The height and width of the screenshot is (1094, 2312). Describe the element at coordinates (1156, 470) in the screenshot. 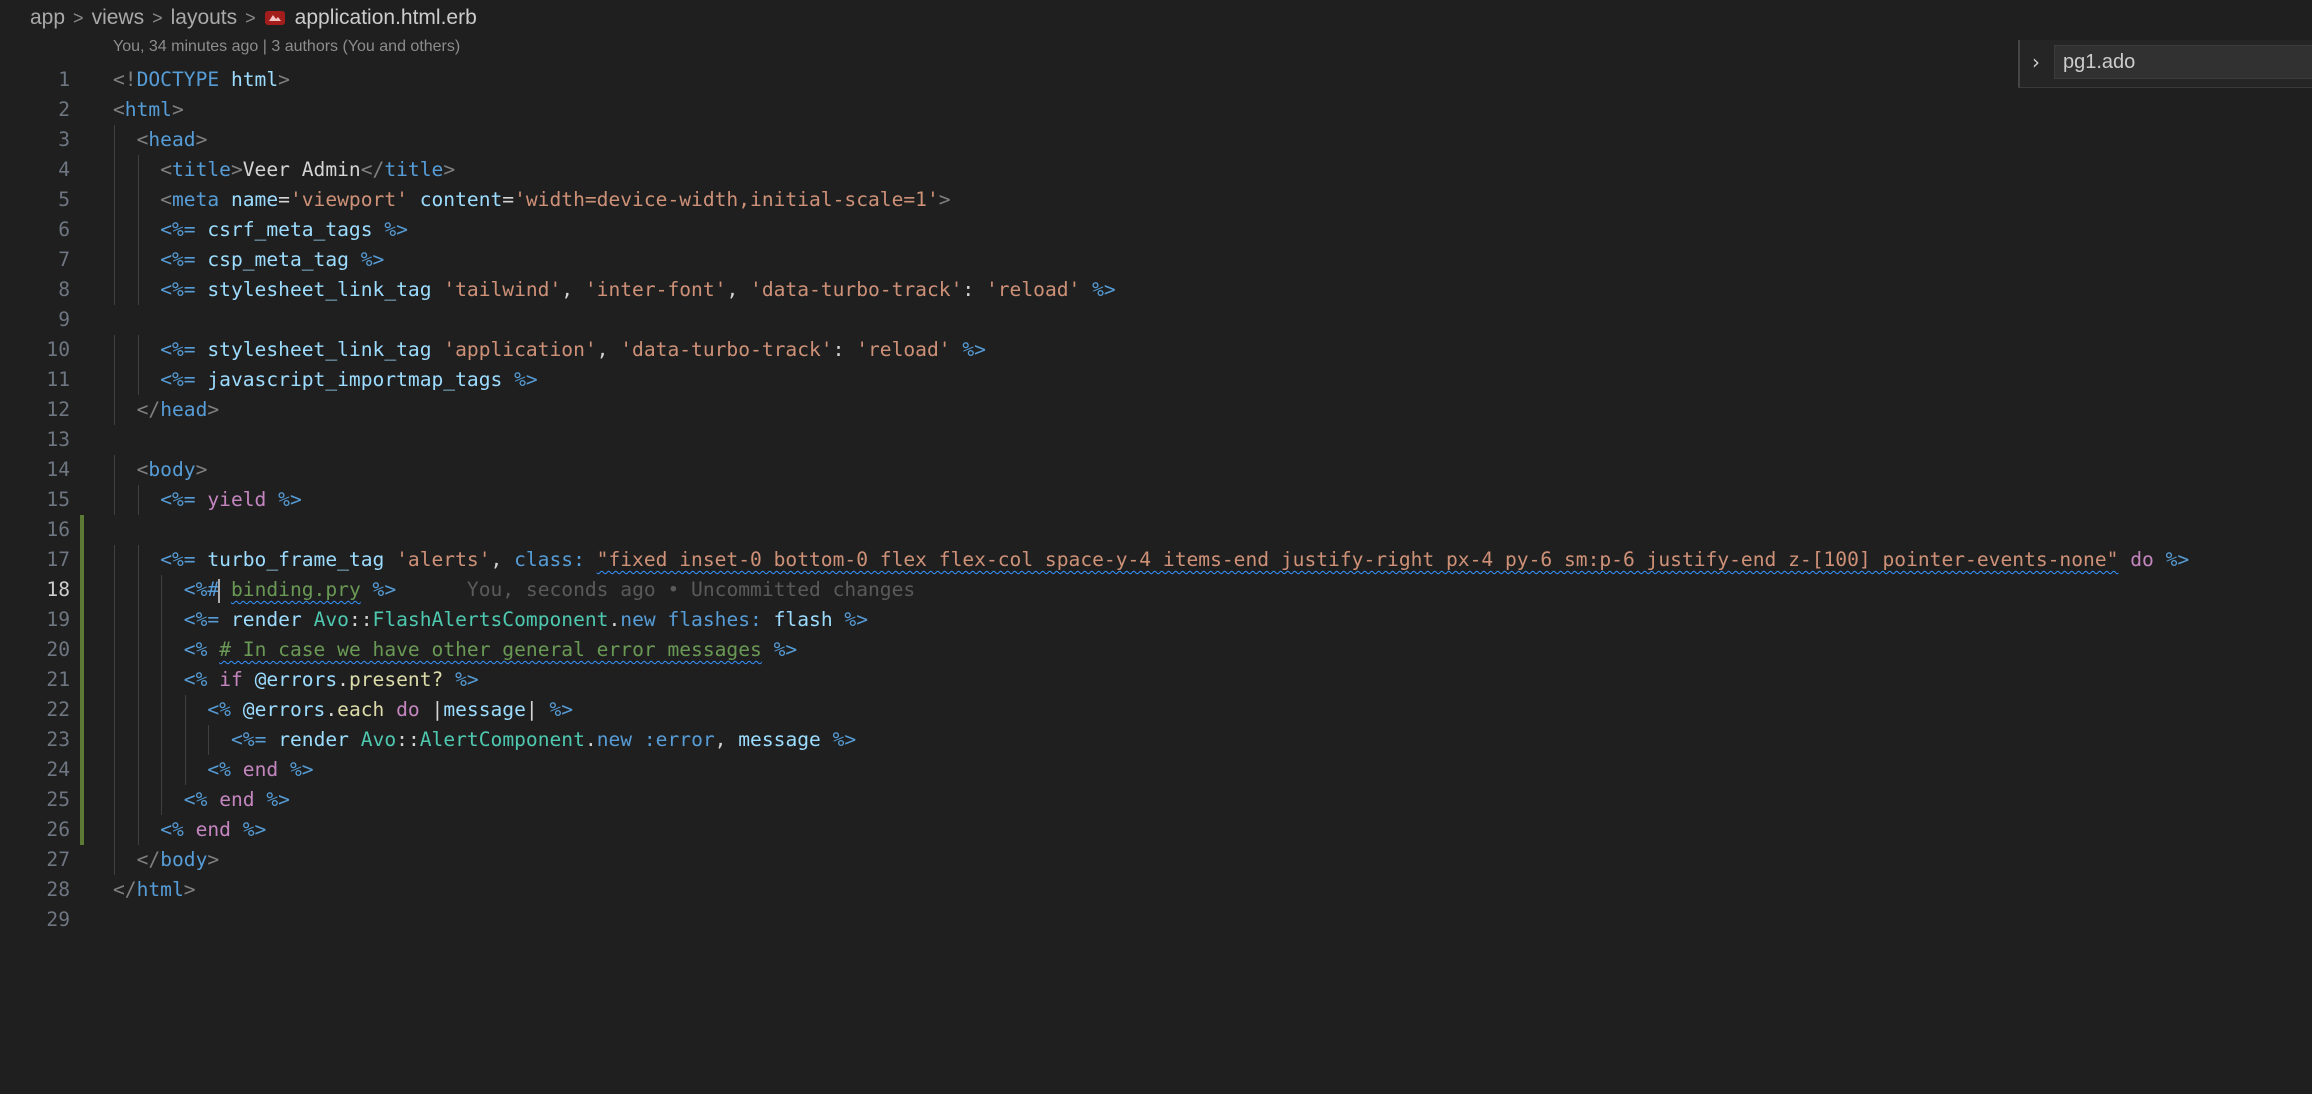

I see `code-line: 14 <body>` at that location.